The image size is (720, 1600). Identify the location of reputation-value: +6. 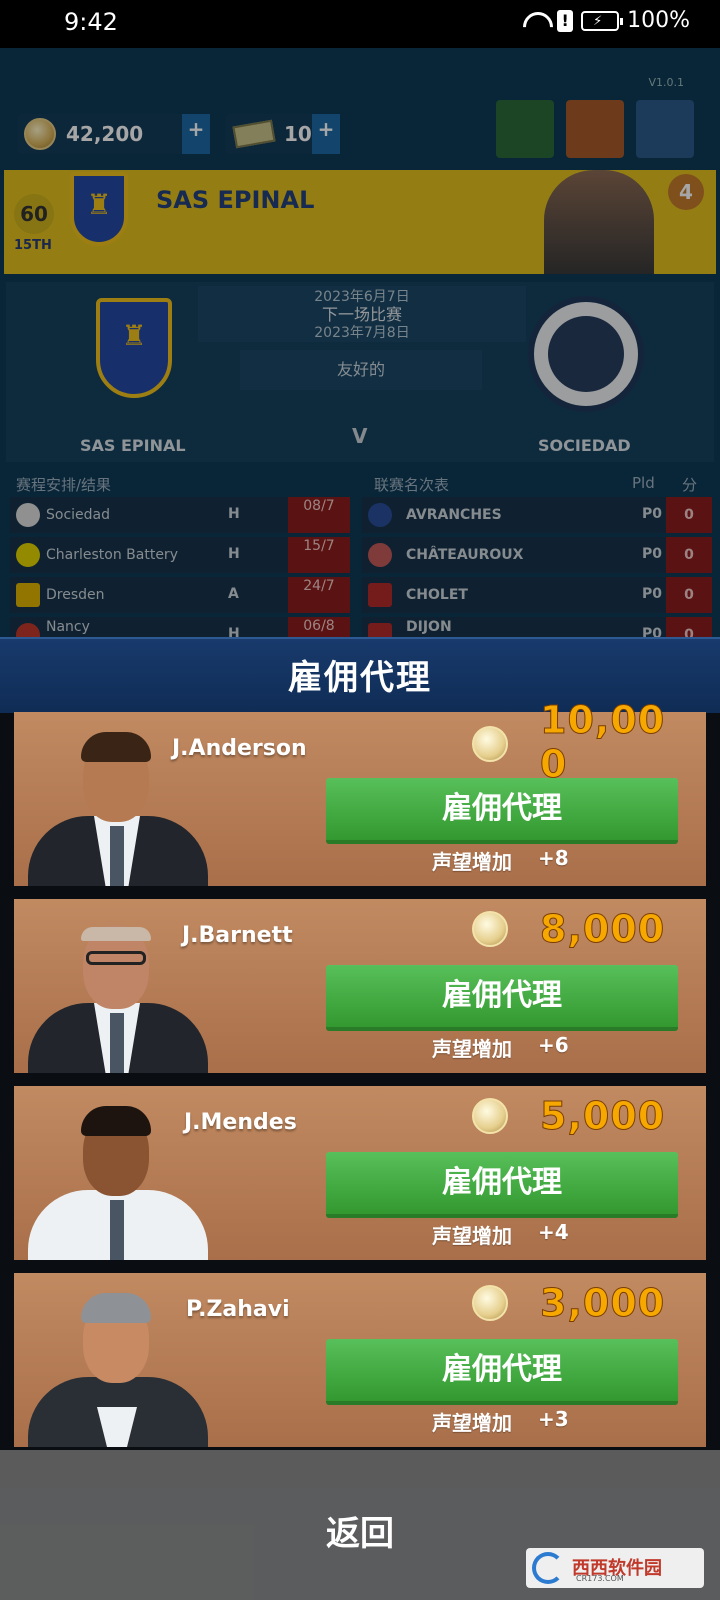
(553, 1045).